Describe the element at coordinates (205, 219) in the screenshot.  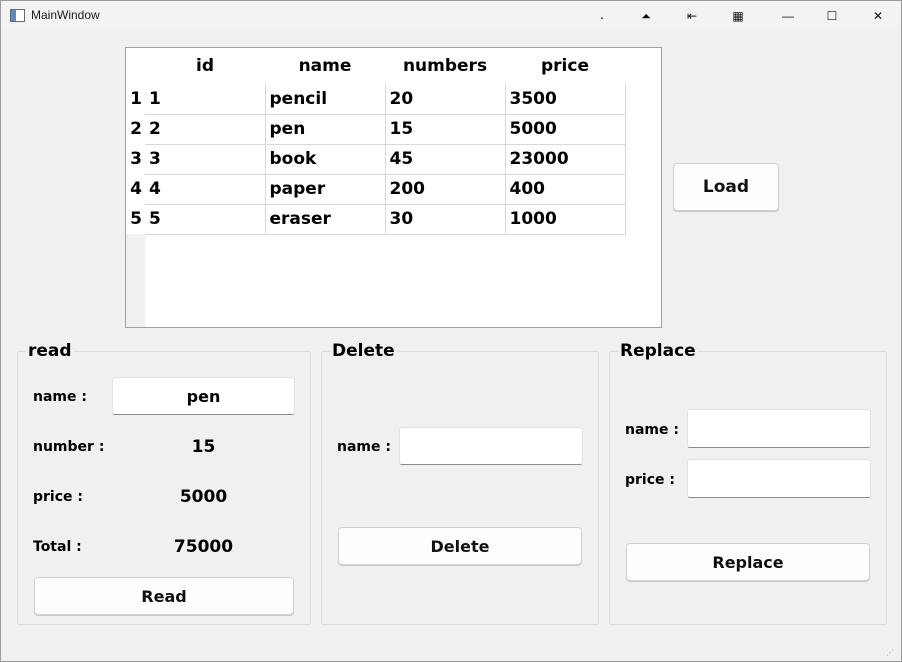
I see `table-cell: 5` at that location.